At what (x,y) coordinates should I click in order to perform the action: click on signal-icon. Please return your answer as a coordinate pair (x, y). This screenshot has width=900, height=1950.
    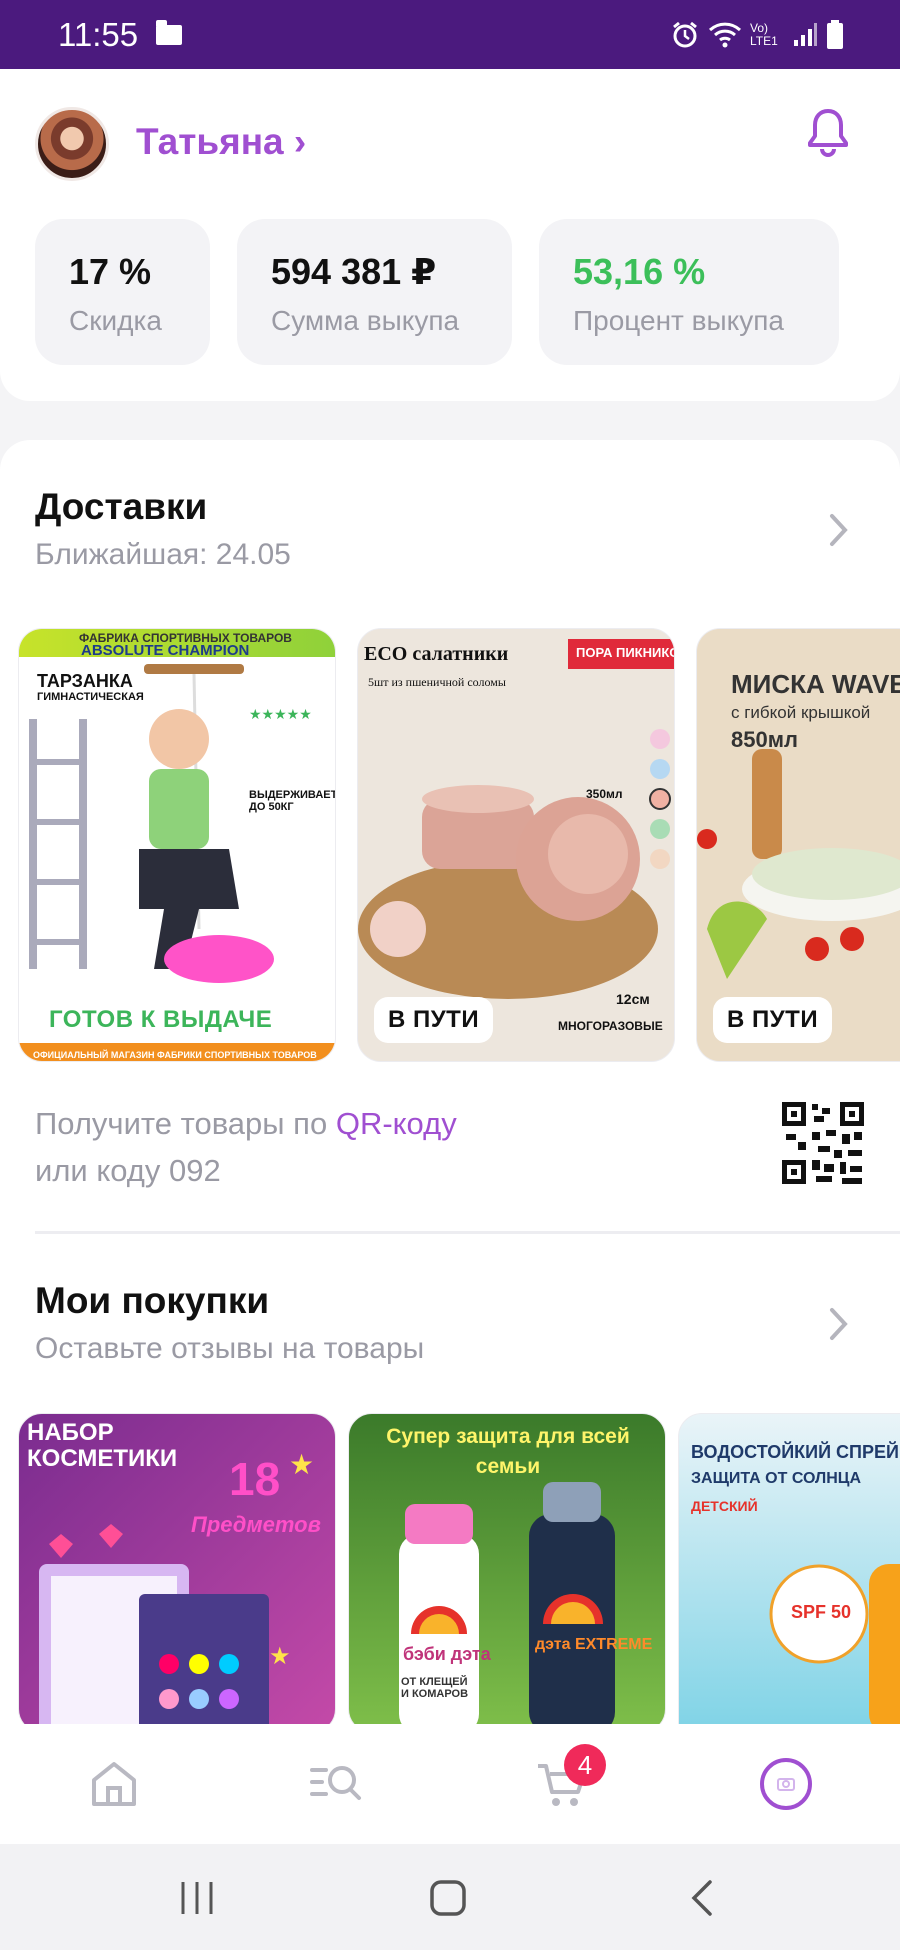
    Looking at the image, I should click on (805, 34).